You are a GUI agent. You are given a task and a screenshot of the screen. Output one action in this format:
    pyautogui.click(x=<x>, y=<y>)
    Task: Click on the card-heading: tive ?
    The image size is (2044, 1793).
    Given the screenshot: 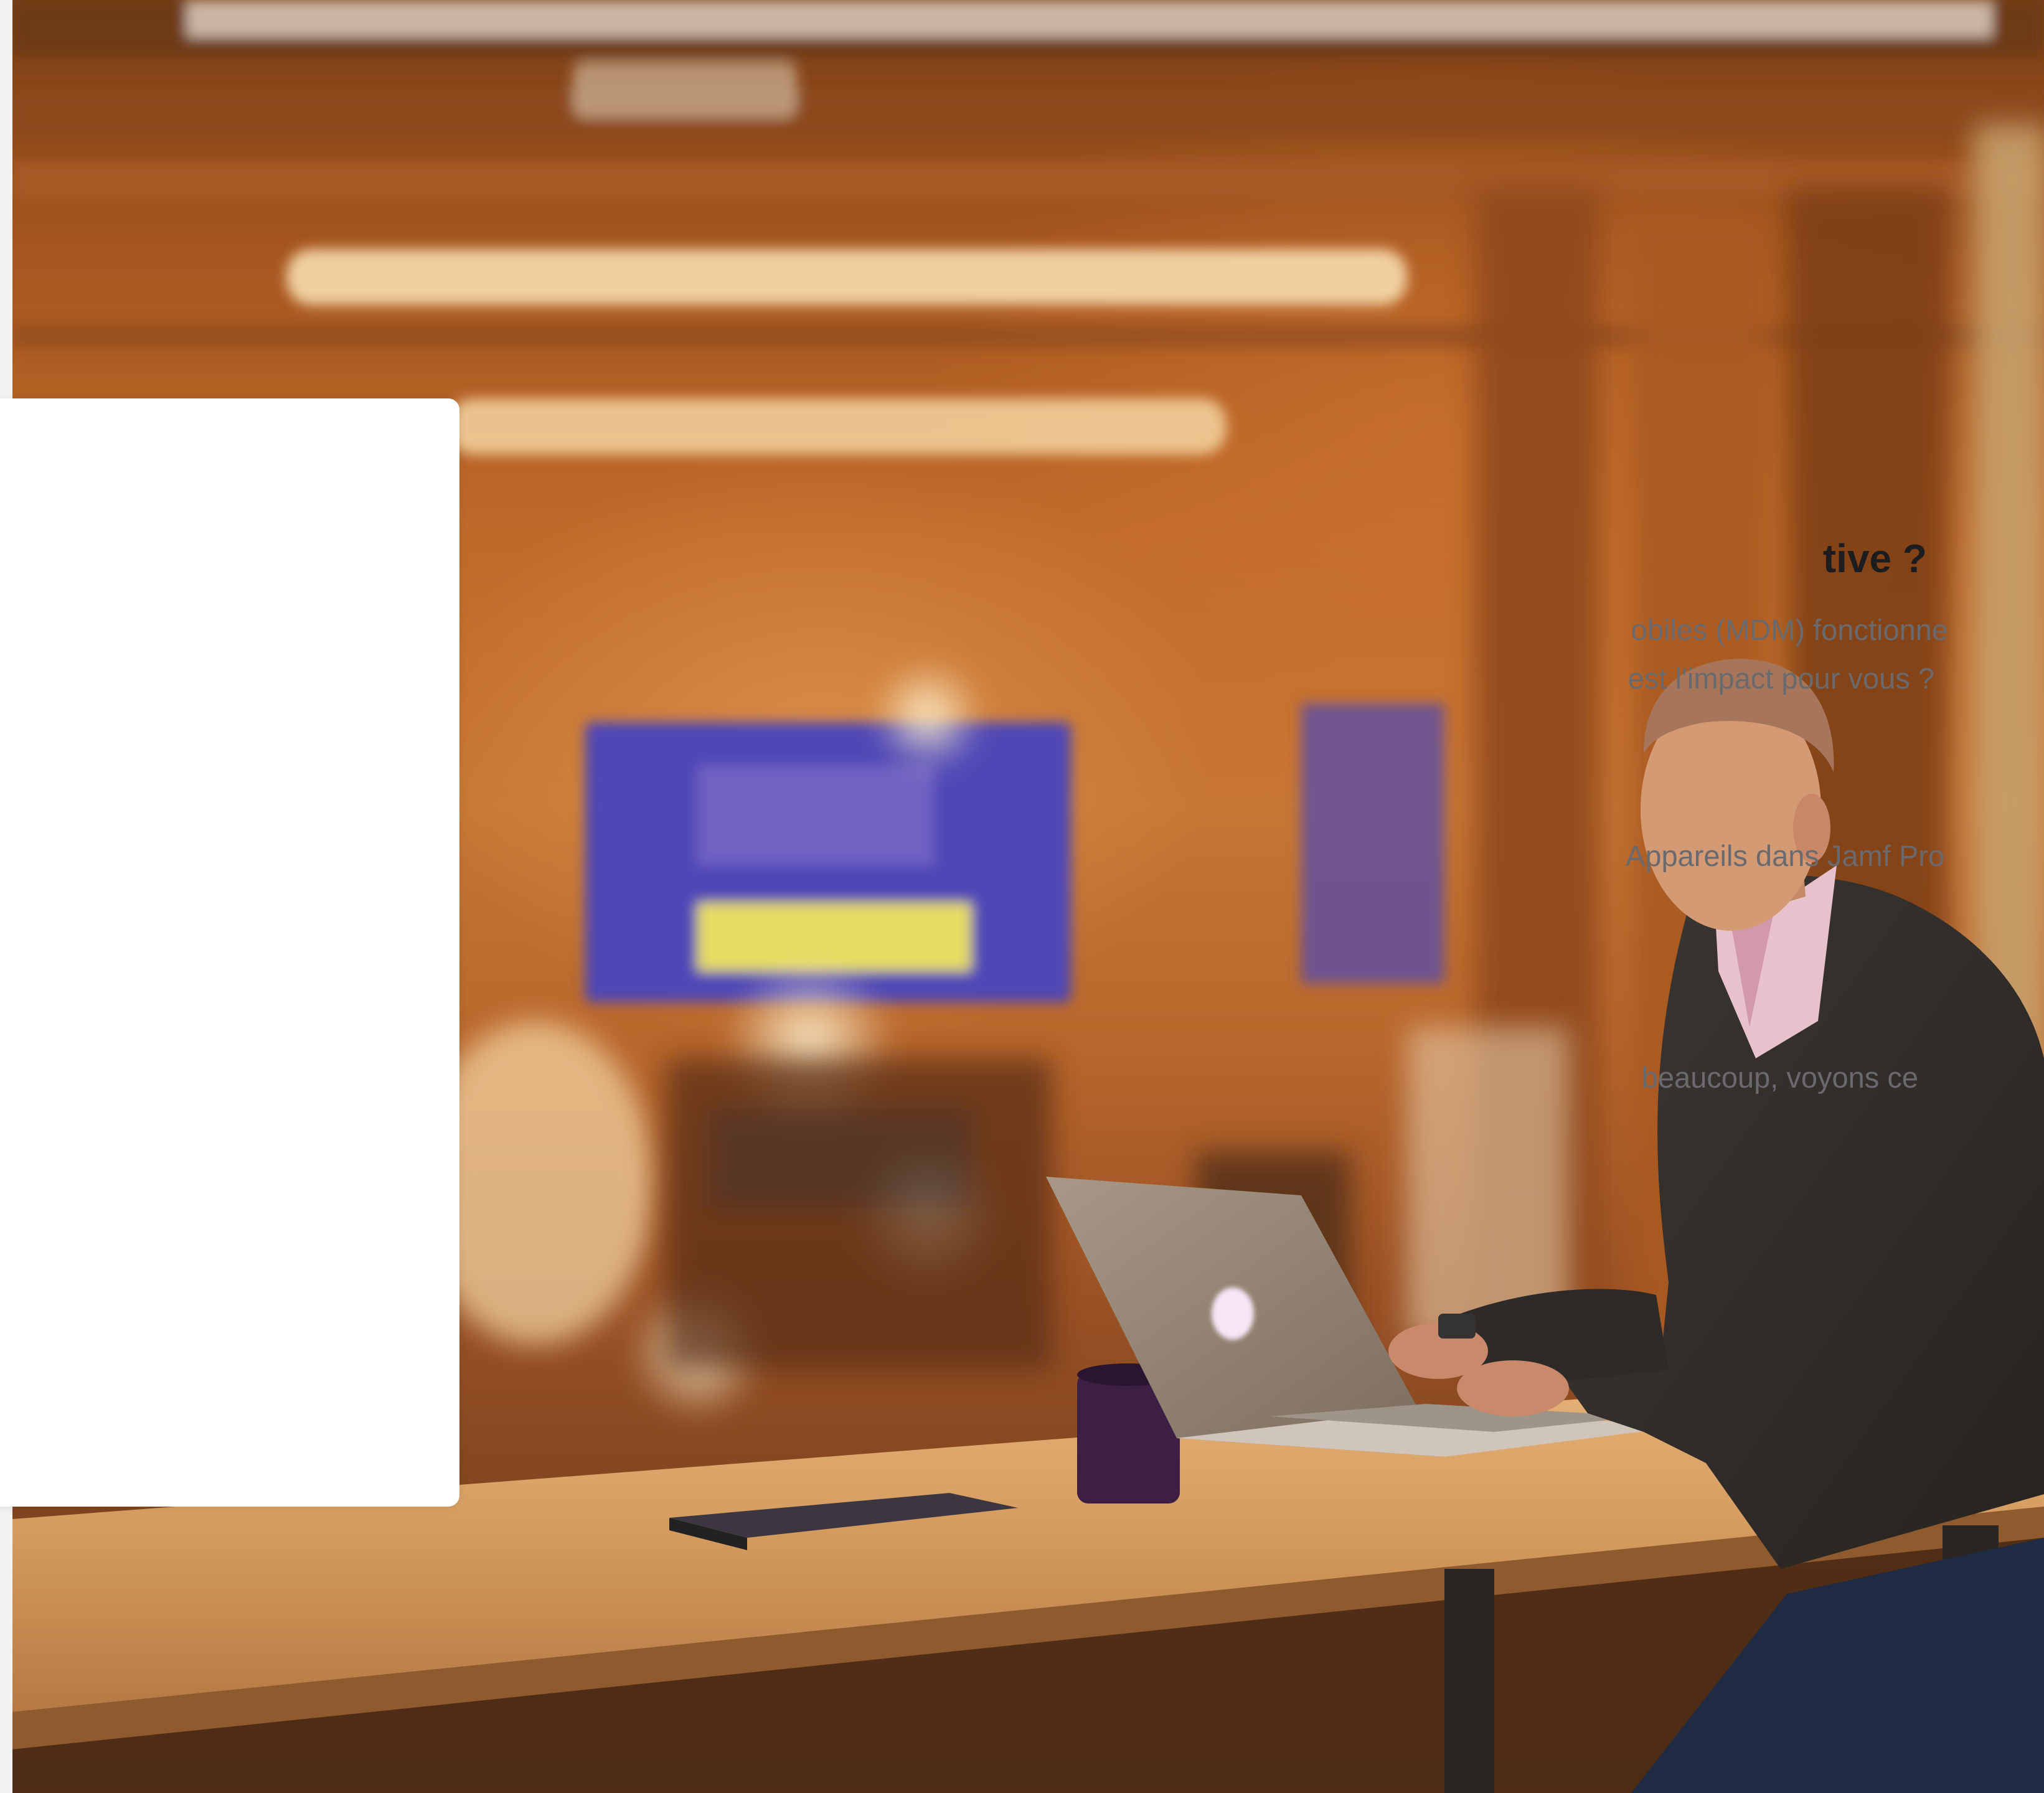 What is the action you would take?
    pyautogui.click(x=1875, y=558)
    